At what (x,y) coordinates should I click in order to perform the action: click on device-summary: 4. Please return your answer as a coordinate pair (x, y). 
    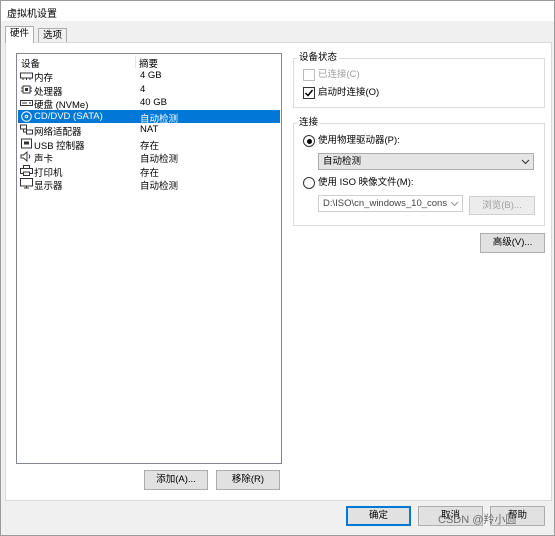
    Looking at the image, I should click on (143, 89).